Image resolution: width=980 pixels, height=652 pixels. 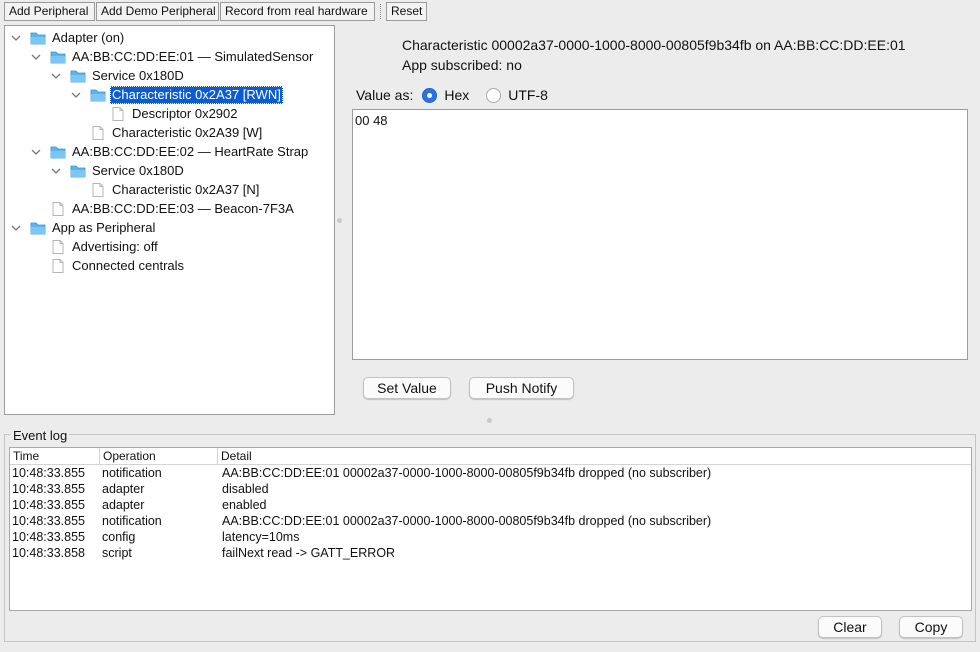 I want to click on copy-log-button: Copy, so click(x=931, y=627).